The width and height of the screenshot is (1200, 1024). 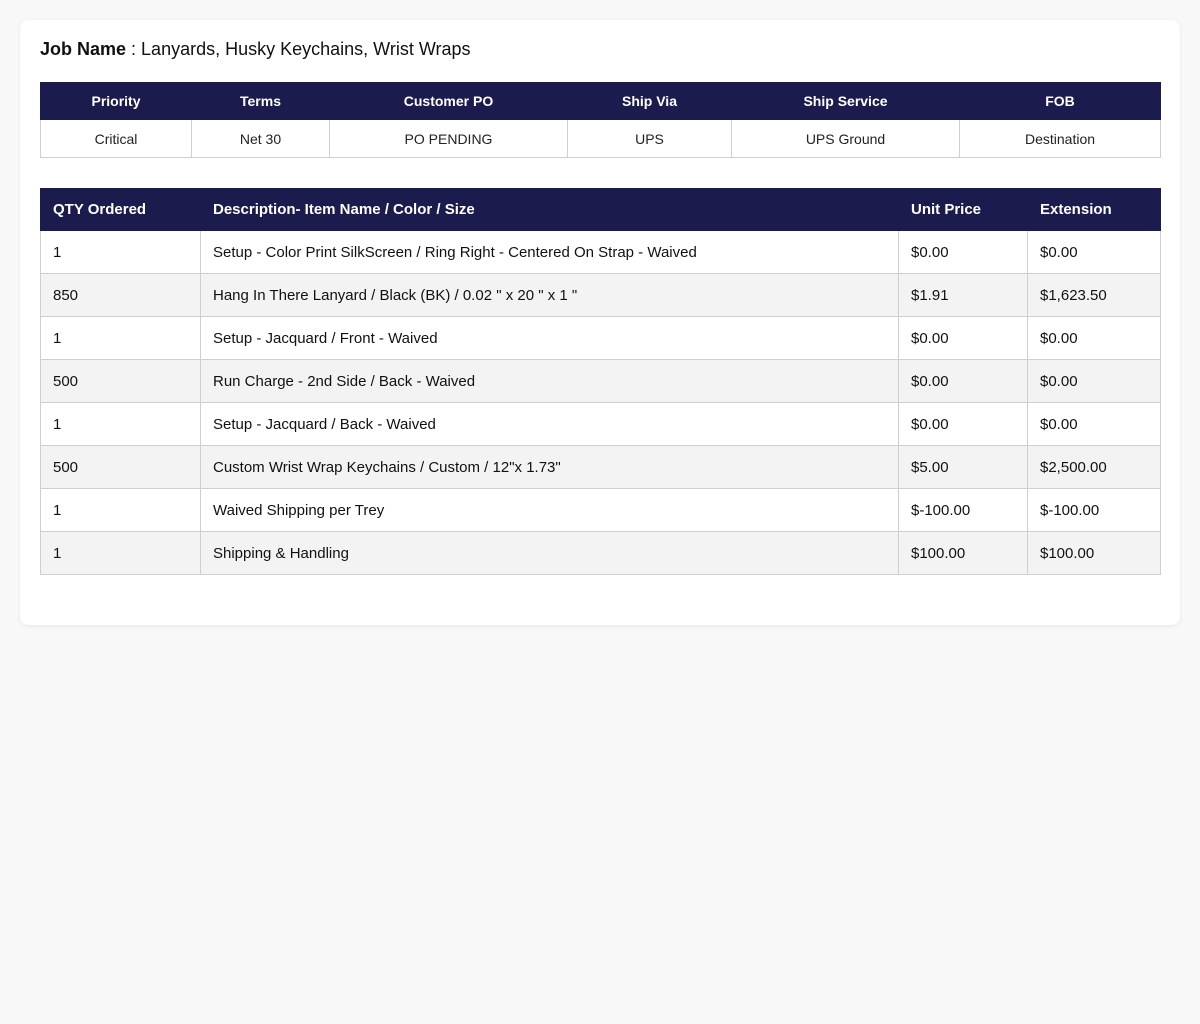 What do you see at coordinates (963, 553) in the screenshot?
I see `unit-price-cell: $100.00` at bounding box center [963, 553].